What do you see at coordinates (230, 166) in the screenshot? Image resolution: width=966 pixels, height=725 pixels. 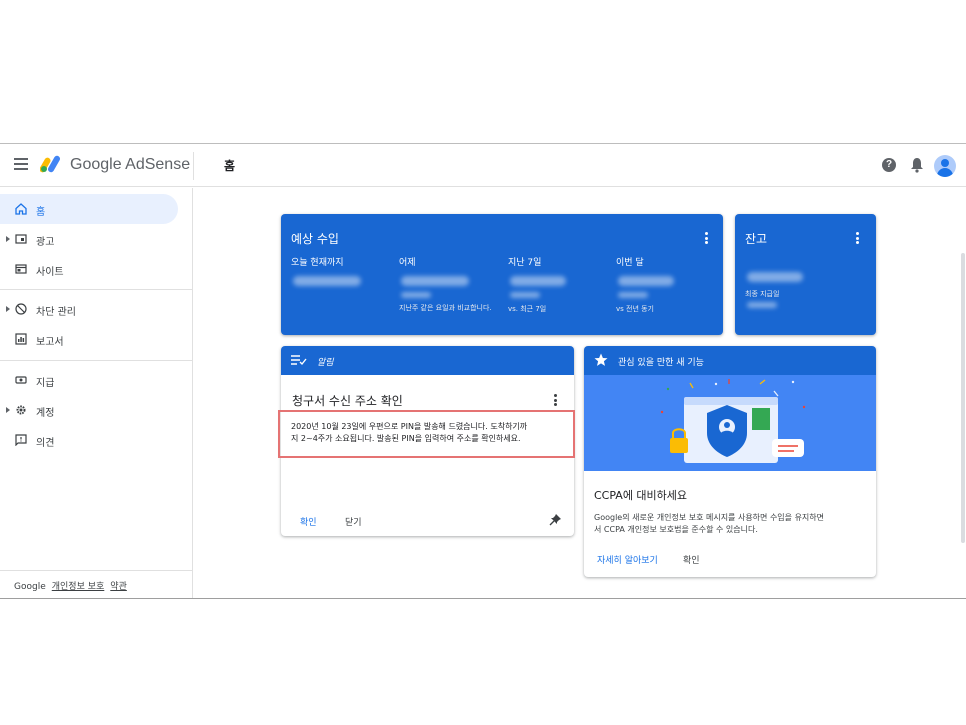 I see `page-title: 홈` at bounding box center [230, 166].